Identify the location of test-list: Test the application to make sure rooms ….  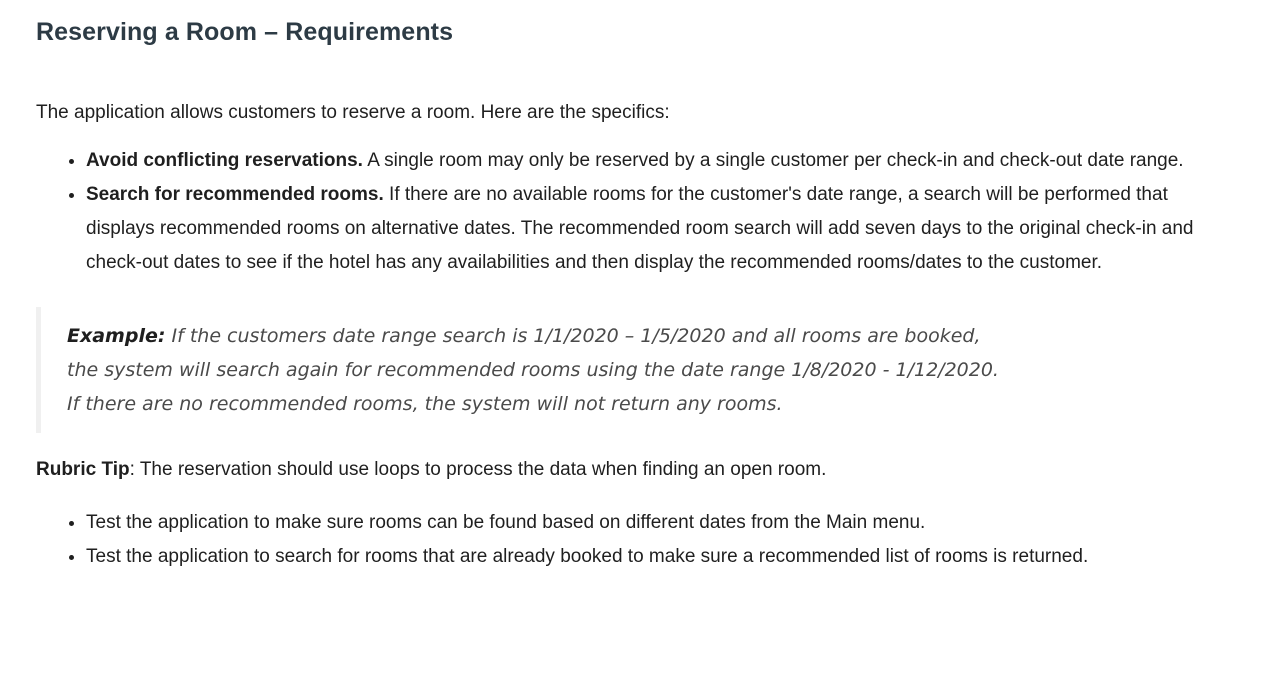
(633, 540).